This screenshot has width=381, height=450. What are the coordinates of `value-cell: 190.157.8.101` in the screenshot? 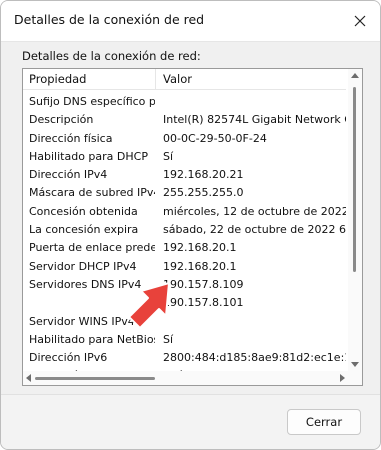 It's located at (203, 303).